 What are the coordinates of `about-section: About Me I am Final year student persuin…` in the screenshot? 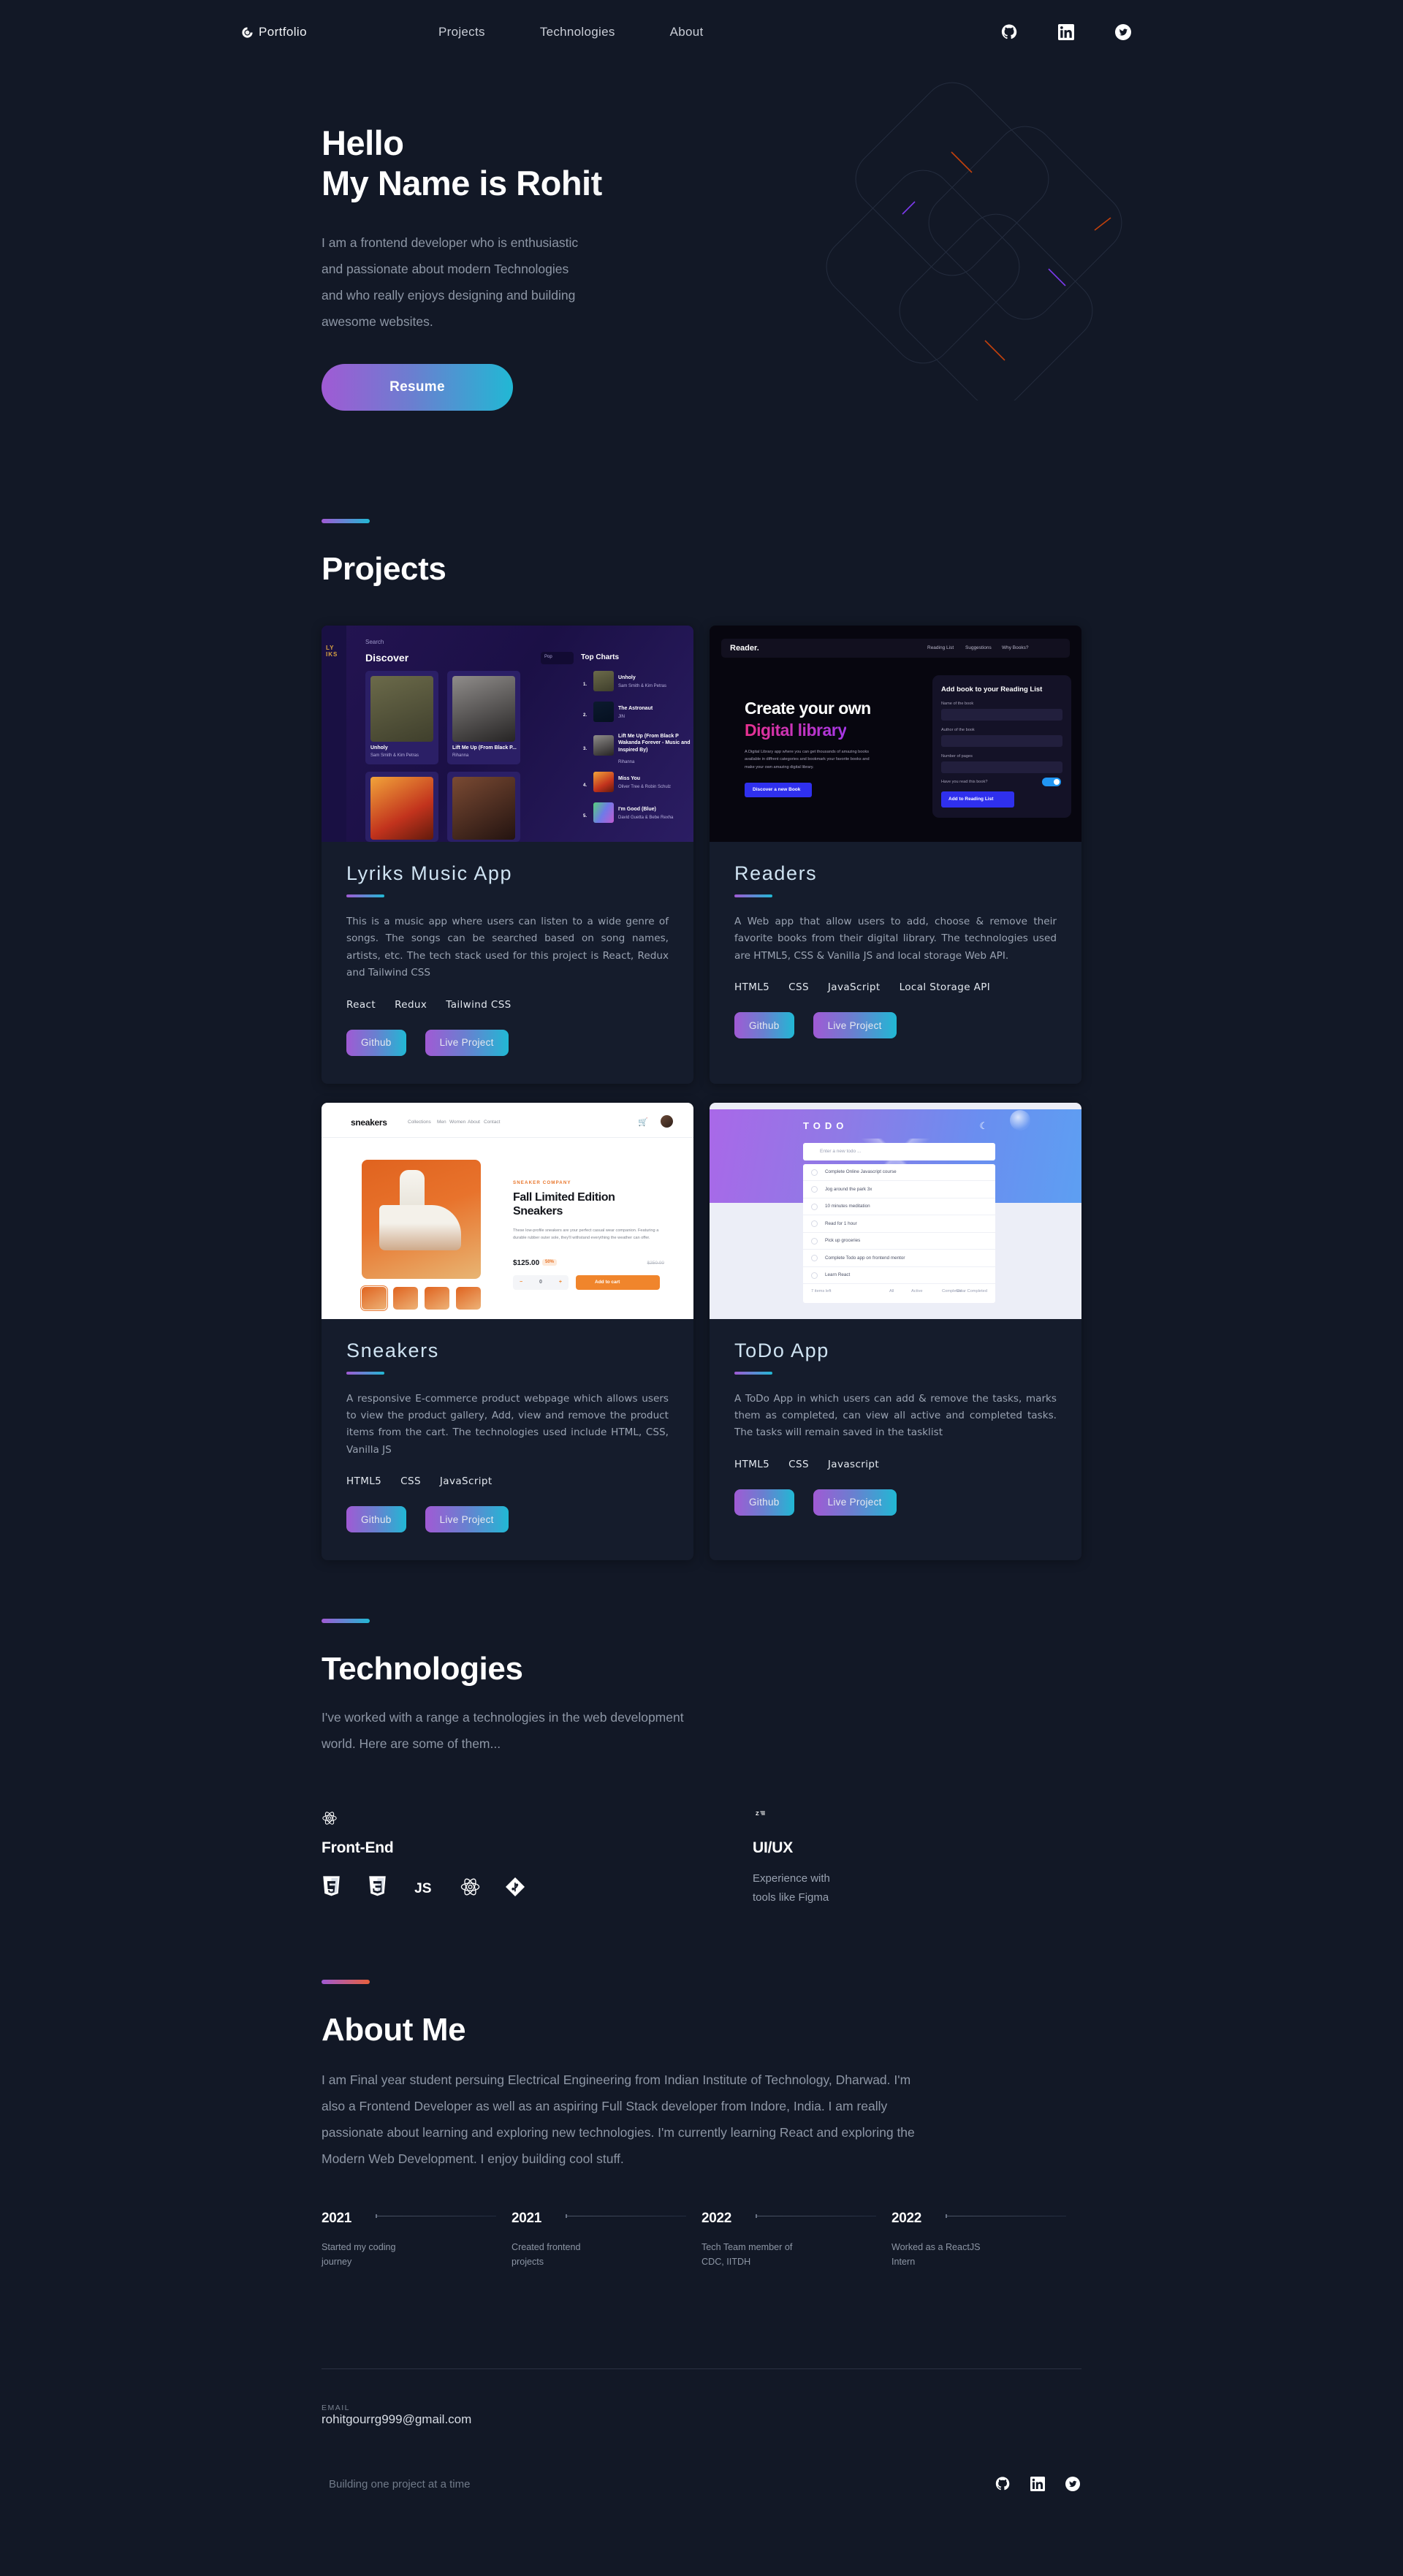 It's located at (701, 2088).